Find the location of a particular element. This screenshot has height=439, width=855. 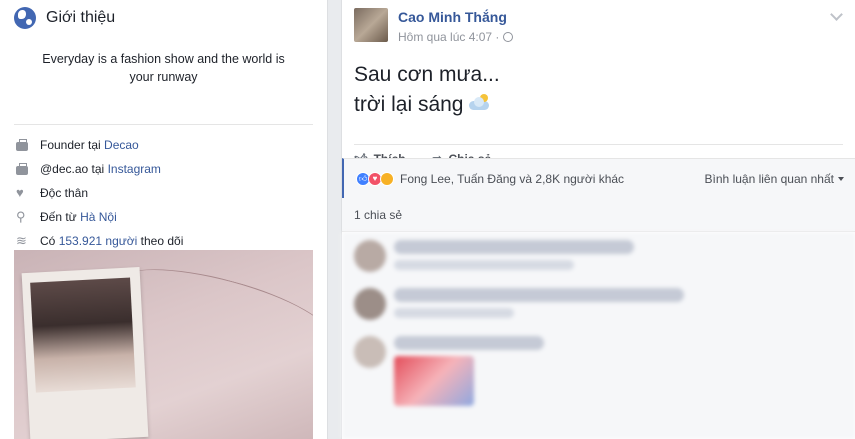

followers-icon: ≋ is located at coordinates (21, 240).